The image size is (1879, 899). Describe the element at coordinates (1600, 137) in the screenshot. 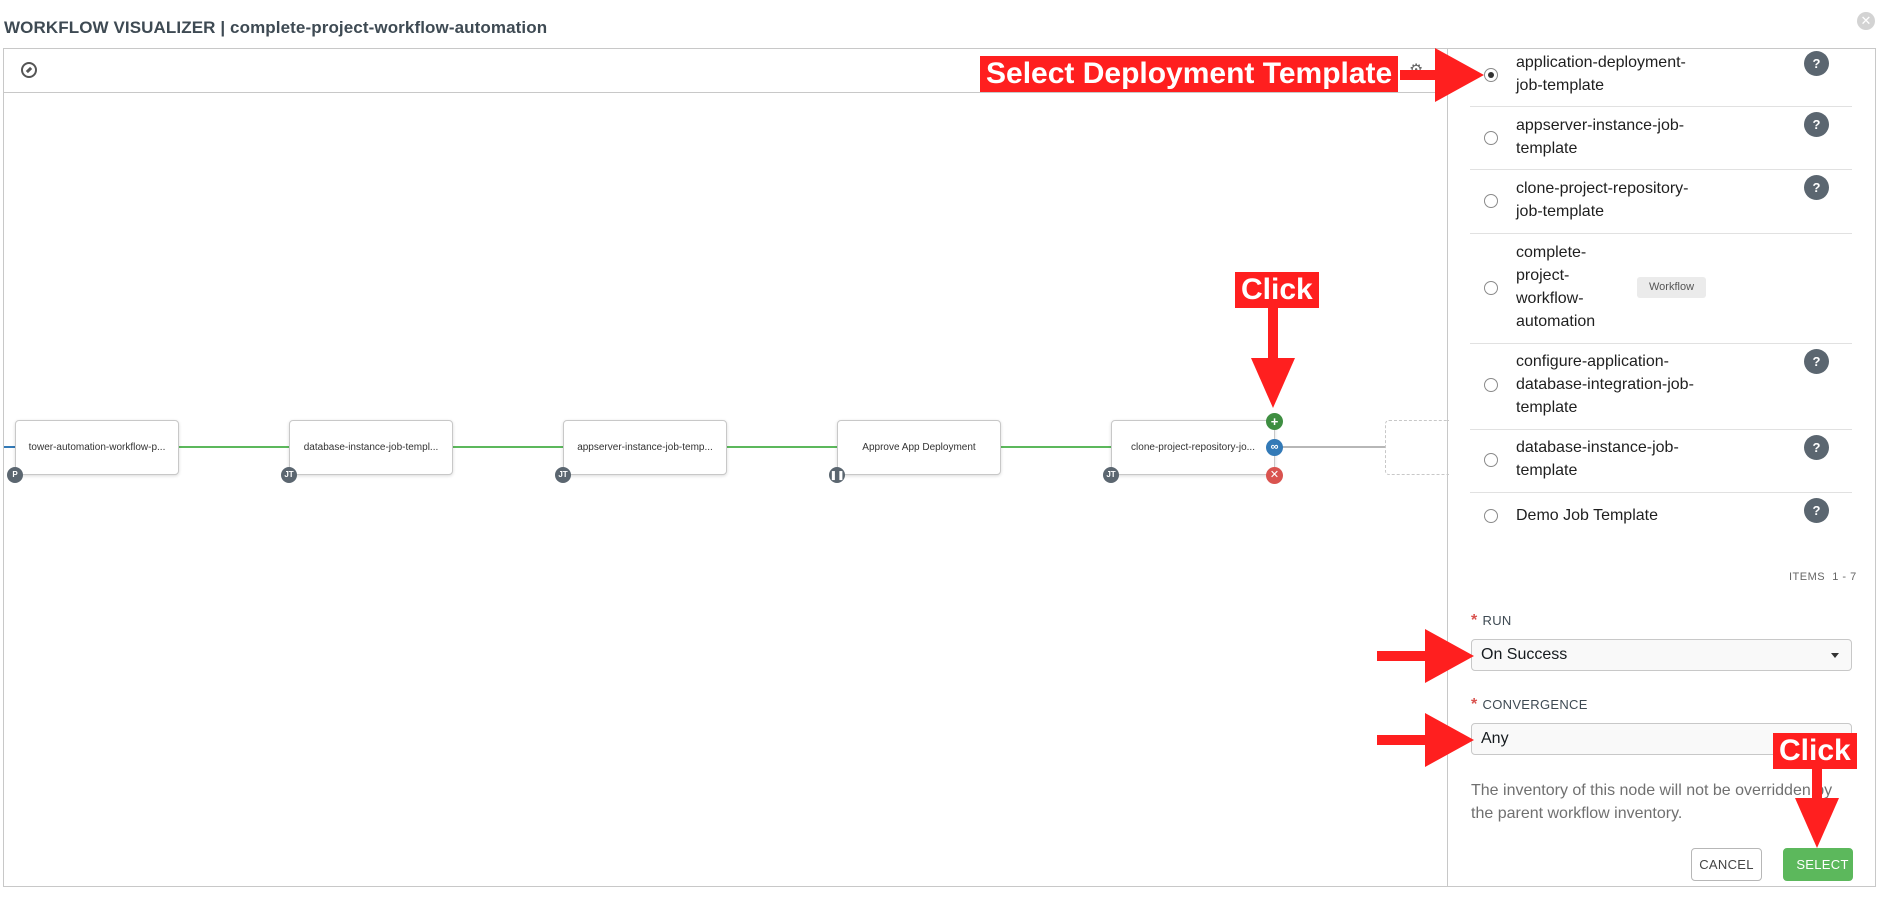

I see `template-name: appserver-instance-job- template` at that location.